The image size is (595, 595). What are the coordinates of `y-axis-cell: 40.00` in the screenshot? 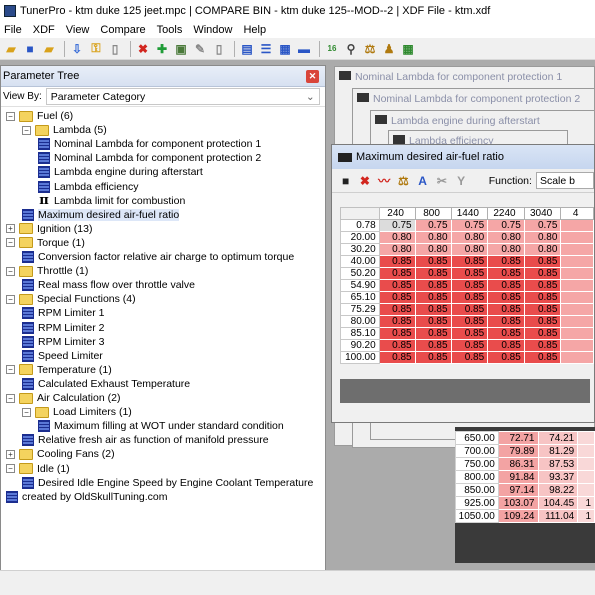 It's located at (360, 261).